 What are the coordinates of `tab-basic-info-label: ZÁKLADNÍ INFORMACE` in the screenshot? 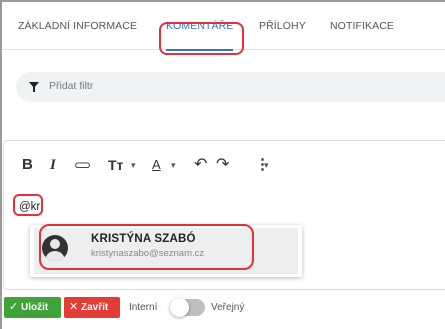 It's located at (78, 26).